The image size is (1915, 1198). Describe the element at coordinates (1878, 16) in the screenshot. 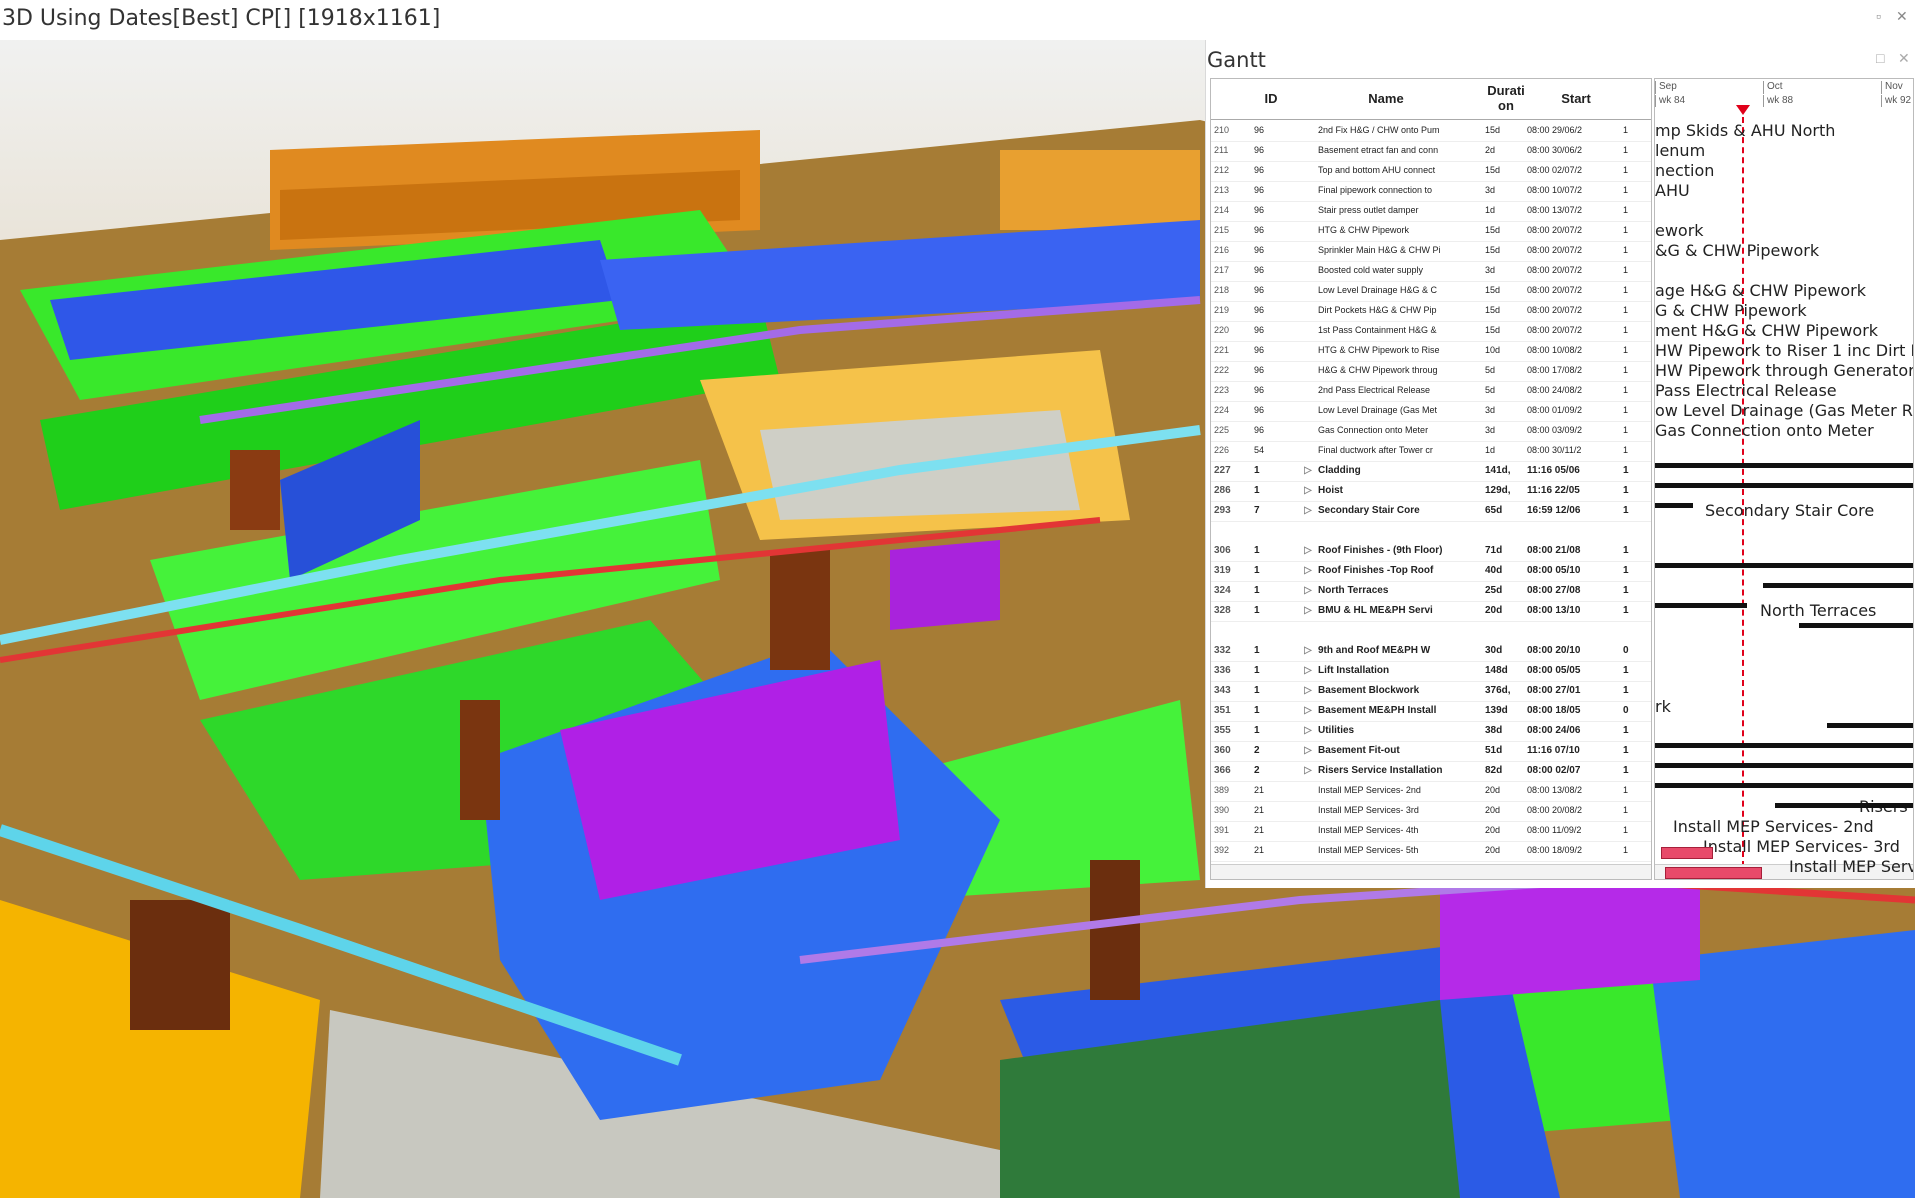

I see `restore-icon: ▫` at that location.